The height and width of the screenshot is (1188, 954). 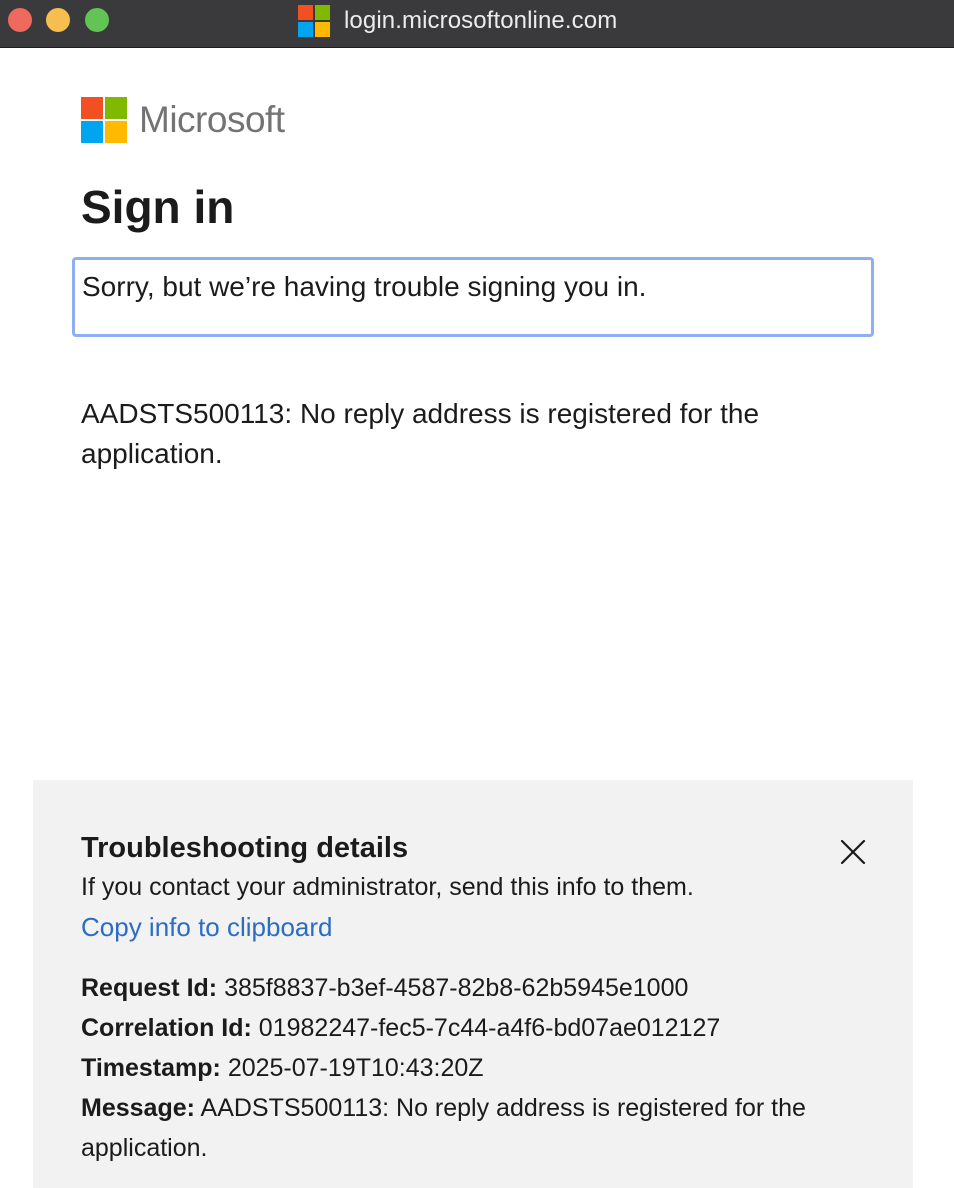 What do you see at coordinates (305, 29) in the screenshot?
I see `favicon-square-blue` at bounding box center [305, 29].